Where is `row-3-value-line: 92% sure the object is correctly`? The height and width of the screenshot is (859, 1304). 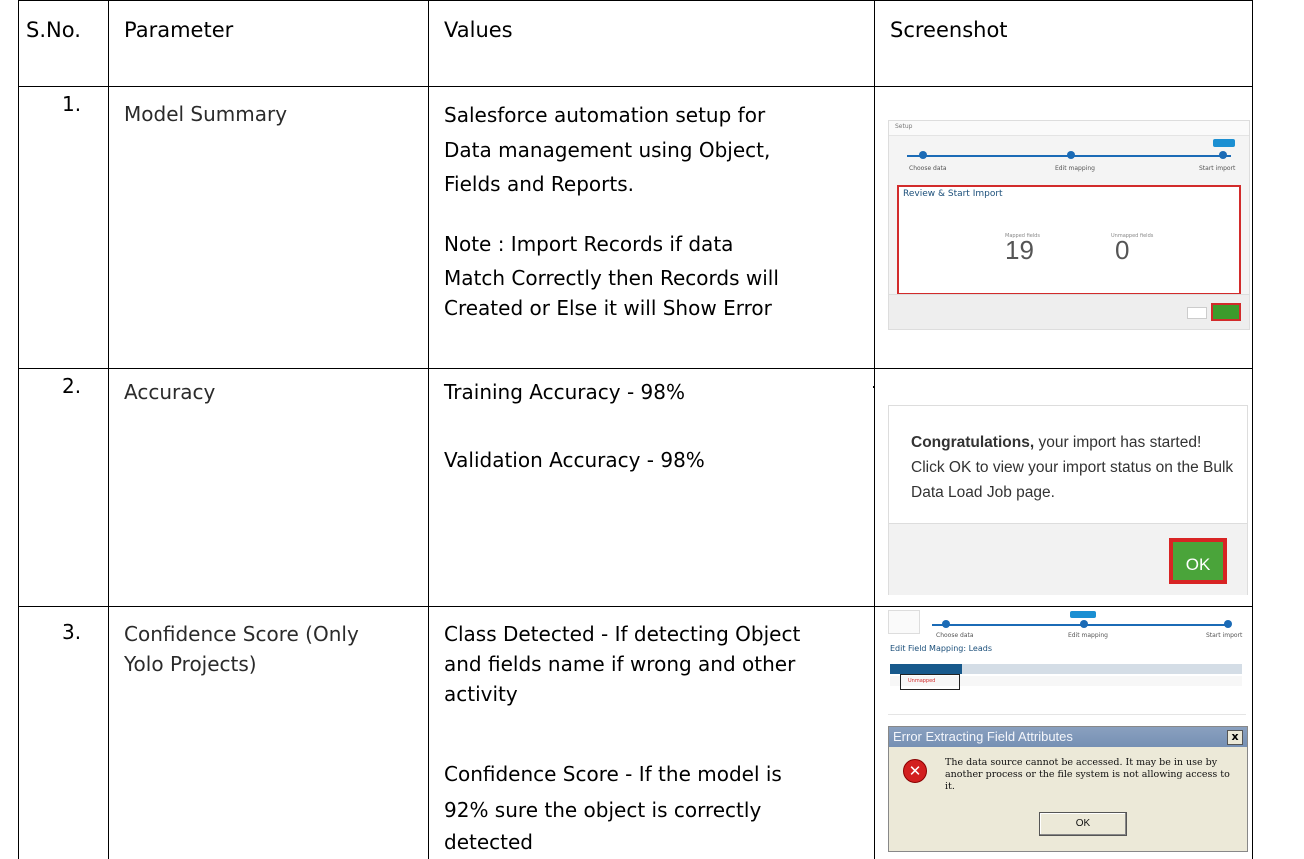 row-3-value-line: 92% sure the object is correctly is located at coordinates (603, 810).